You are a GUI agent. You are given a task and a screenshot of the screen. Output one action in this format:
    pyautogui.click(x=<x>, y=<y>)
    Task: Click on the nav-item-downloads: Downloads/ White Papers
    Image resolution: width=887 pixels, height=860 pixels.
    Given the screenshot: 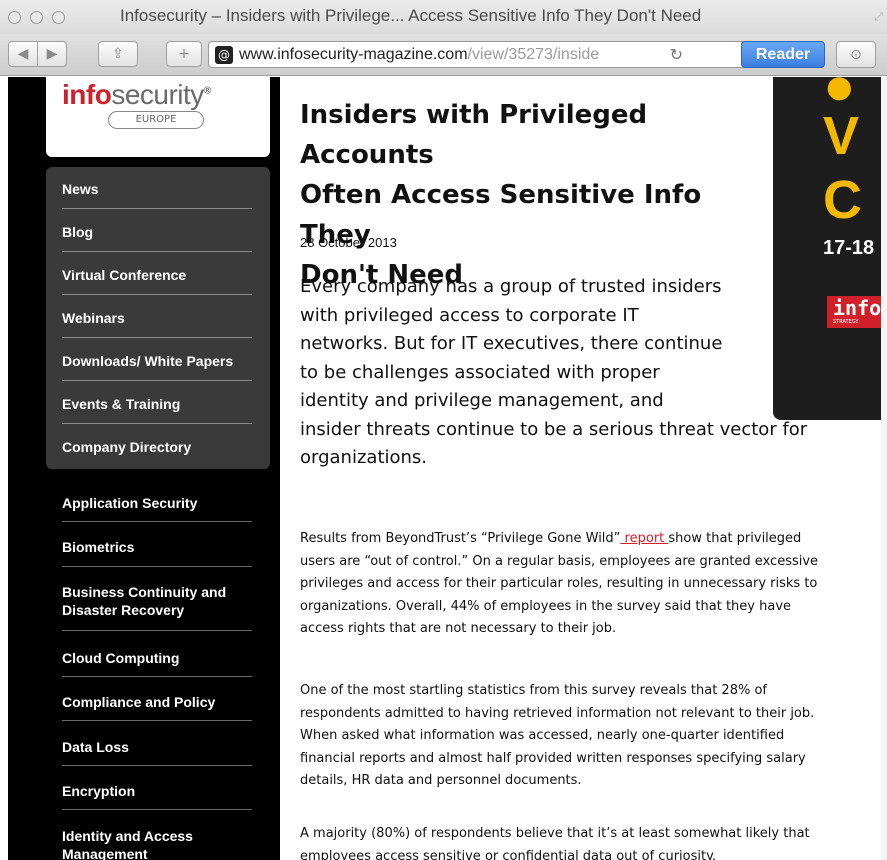 What is the action you would take?
    pyautogui.click(x=157, y=361)
    